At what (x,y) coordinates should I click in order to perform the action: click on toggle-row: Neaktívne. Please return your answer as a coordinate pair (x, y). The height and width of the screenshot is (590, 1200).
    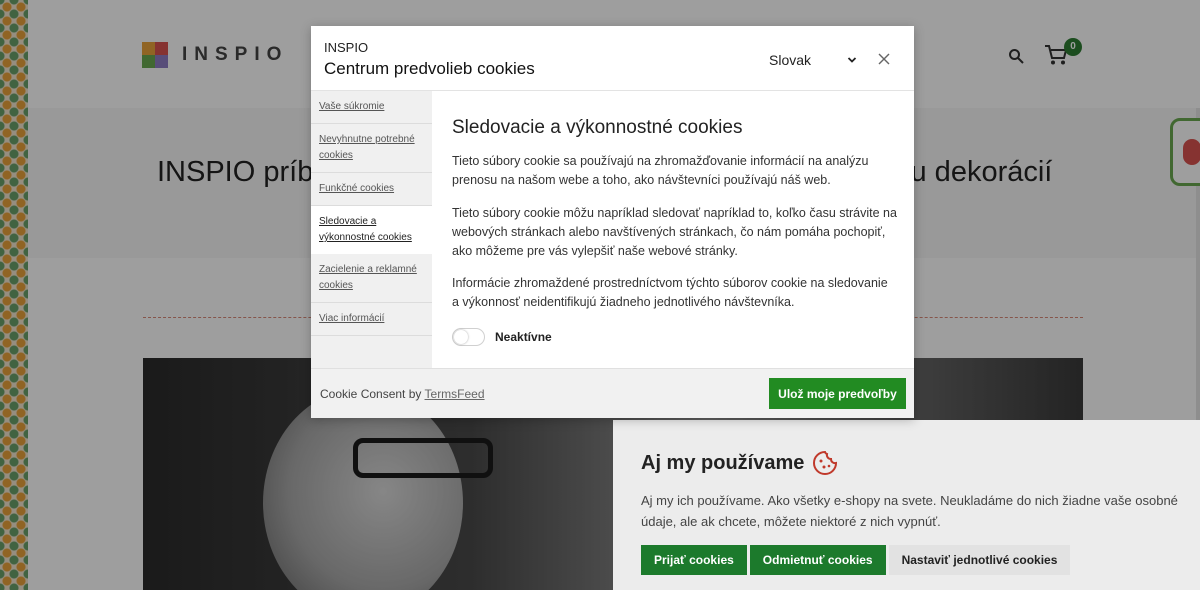
    Looking at the image, I should click on (502, 337).